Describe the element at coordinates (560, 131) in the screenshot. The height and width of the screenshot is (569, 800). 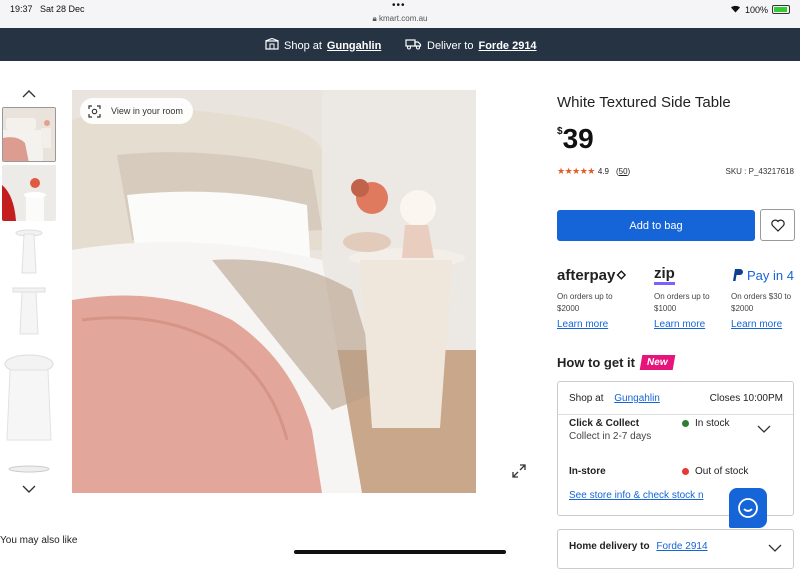
I see `currency-symbol: $` at that location.